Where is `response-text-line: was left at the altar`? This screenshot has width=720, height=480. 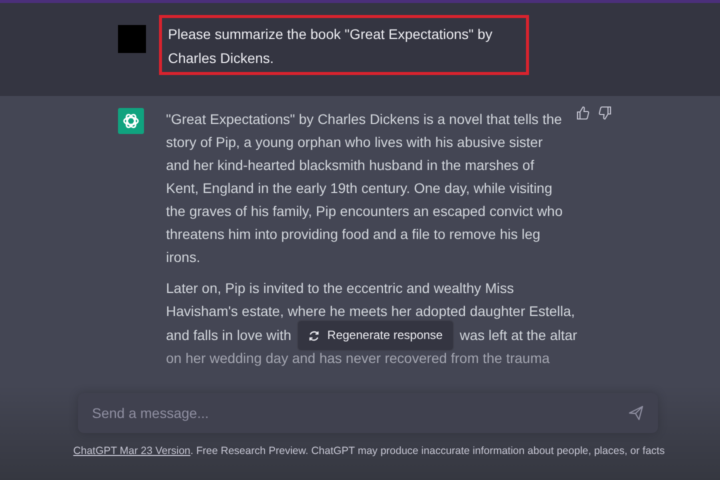
response-text-line: was left at the altar is located at coordinates (519, 335).